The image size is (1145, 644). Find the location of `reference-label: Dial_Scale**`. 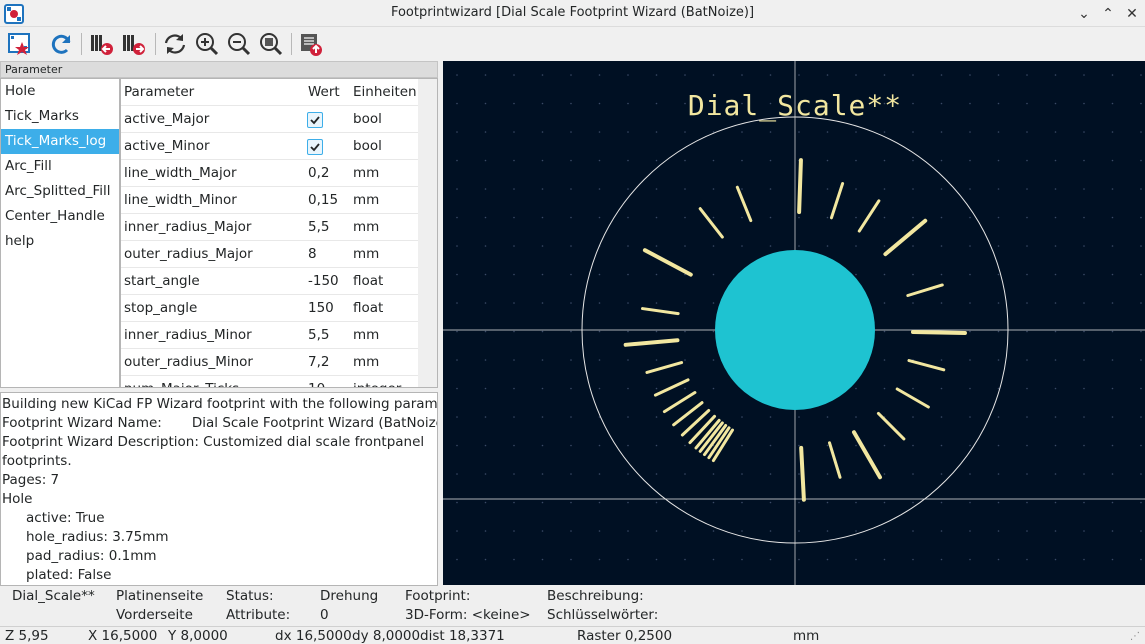

reference-label: Dial_Scale** is located at coordinates (795, 106).